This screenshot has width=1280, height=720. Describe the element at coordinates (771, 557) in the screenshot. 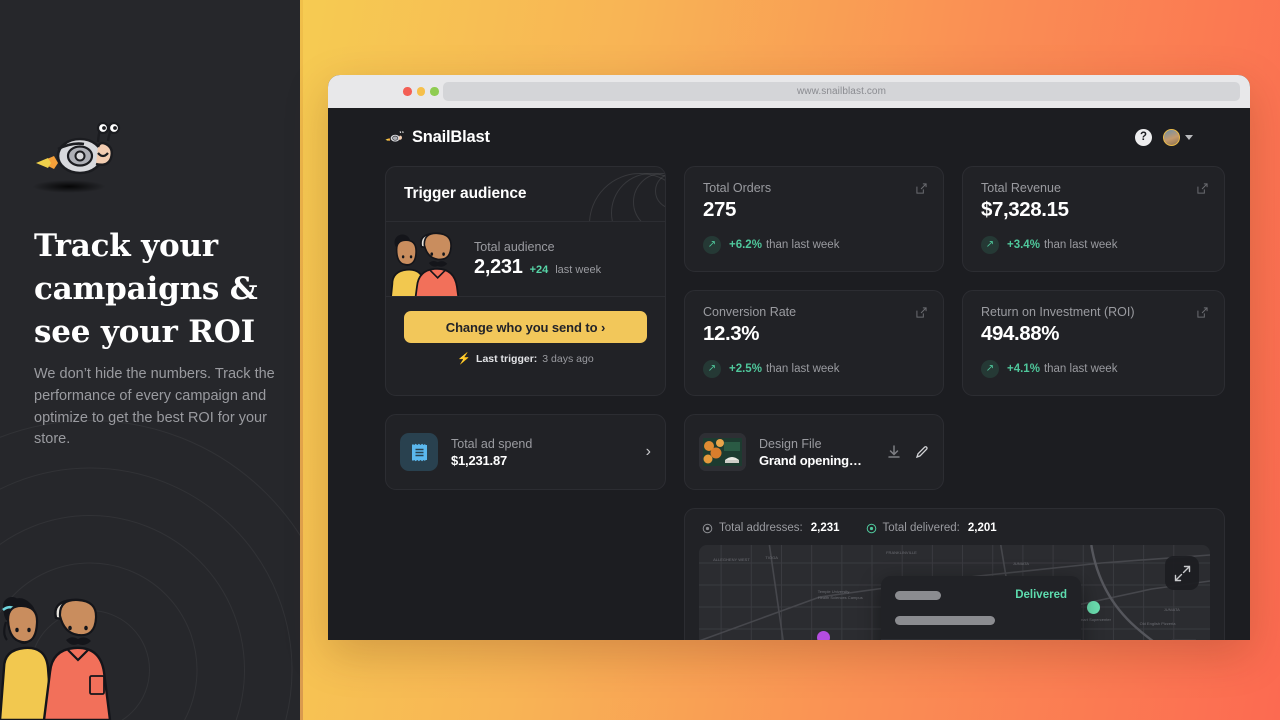

I see `svg-text: TIOGA` at that location.